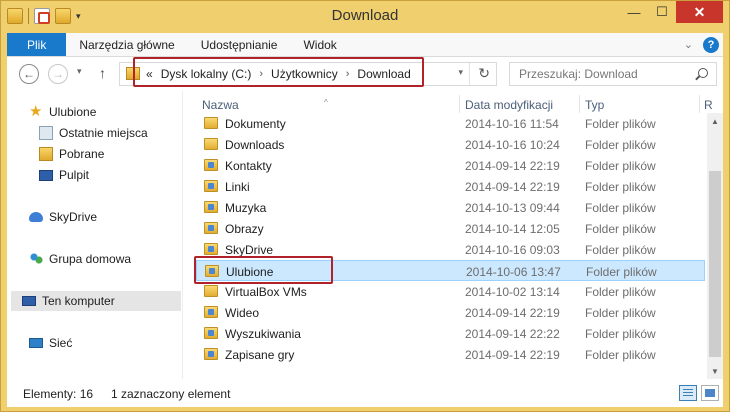 The height and width of the screenshot is (412, 730). I want to click on nav-label: Grupa domowa, so click(90, 259).